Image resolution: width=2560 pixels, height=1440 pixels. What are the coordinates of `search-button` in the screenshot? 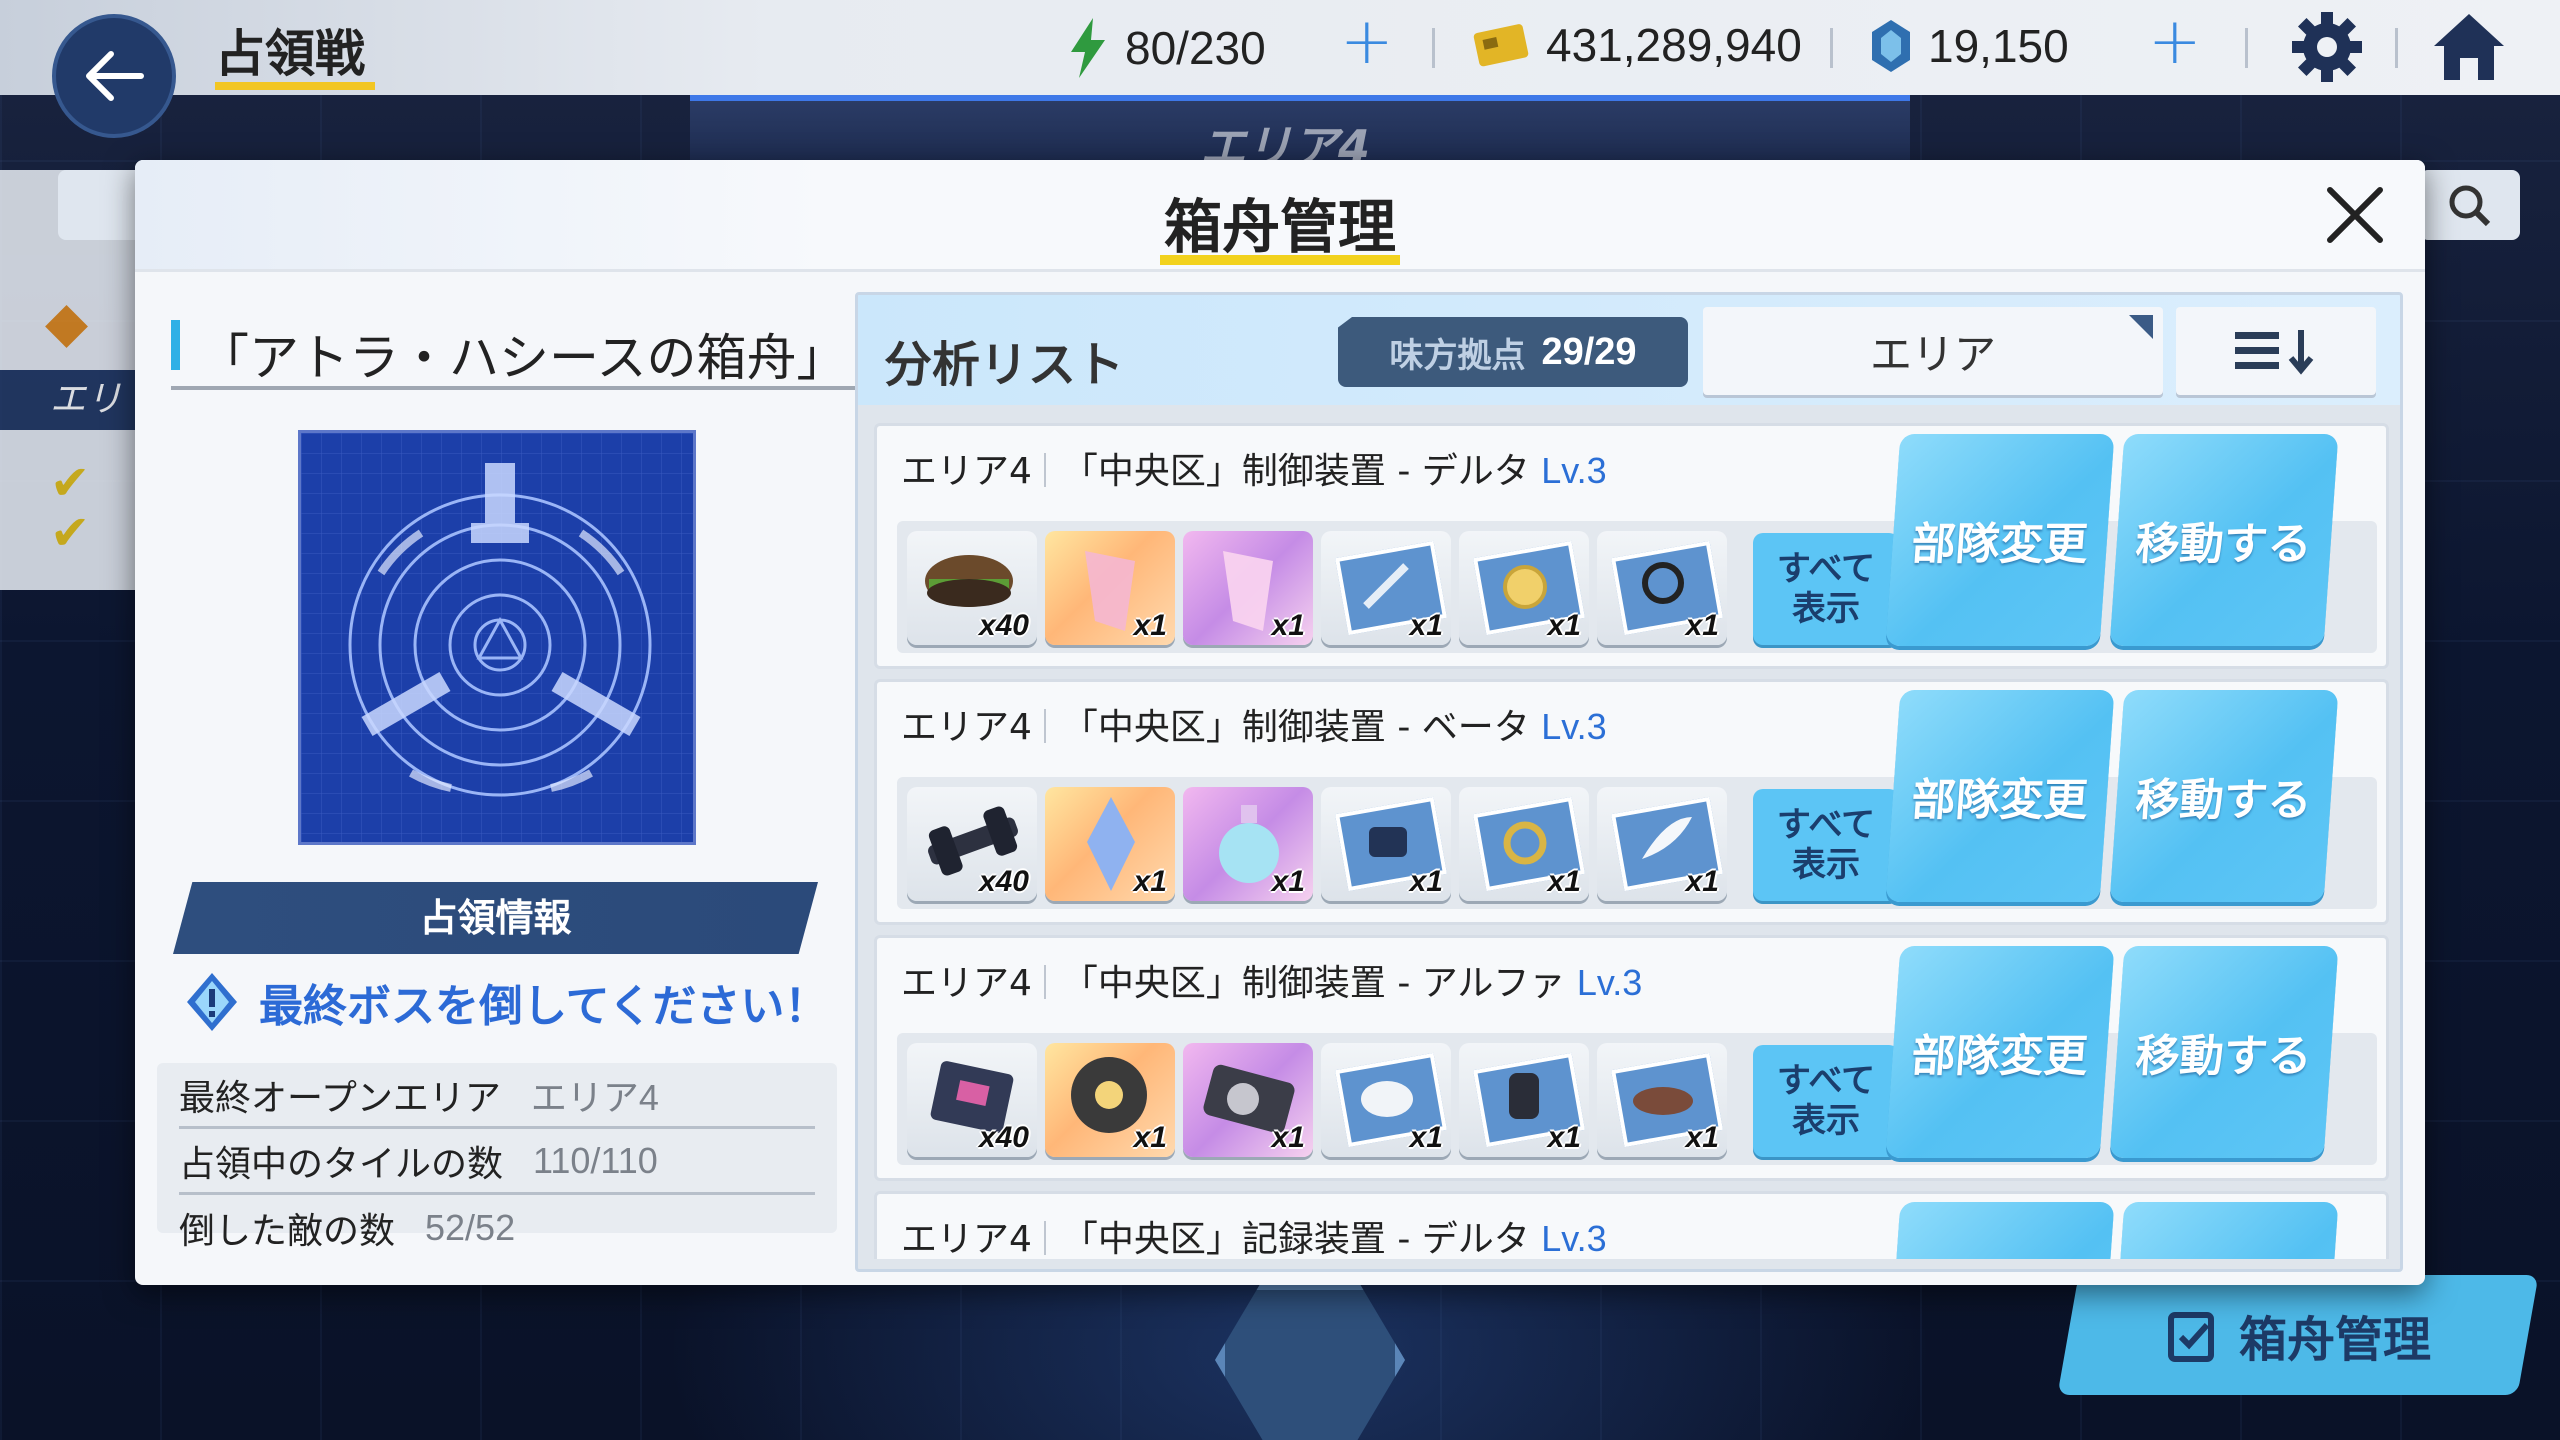 It's located at (2470, 205).